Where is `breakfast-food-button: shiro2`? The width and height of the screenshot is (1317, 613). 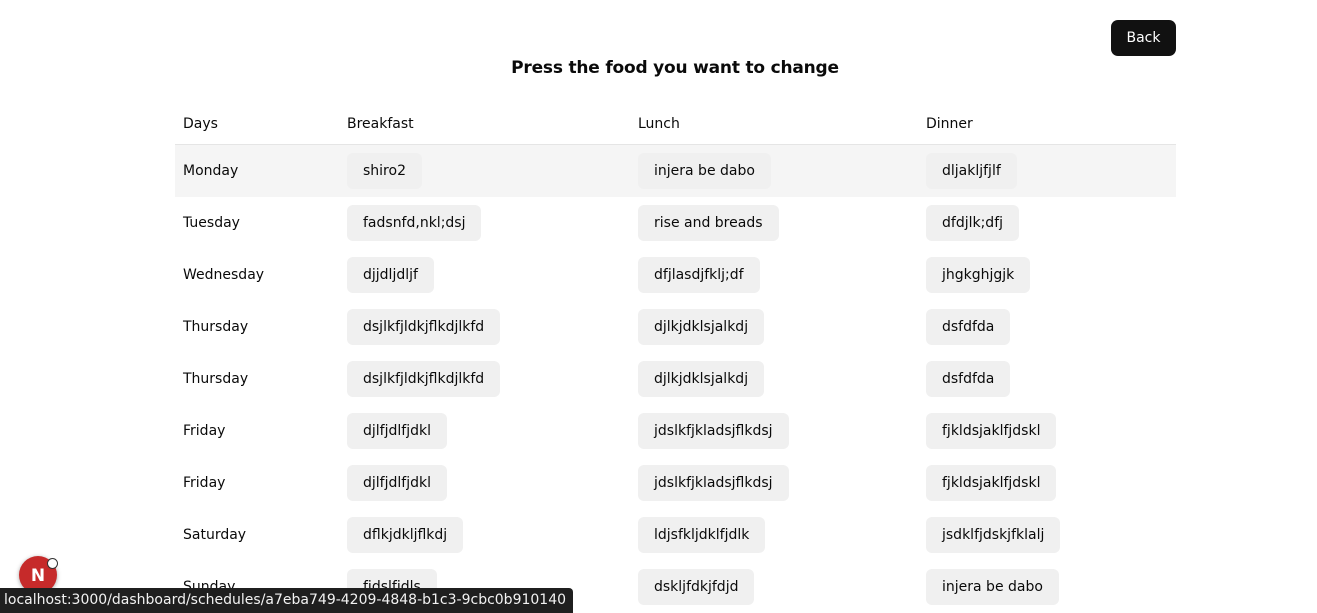
breakfast-food-button: shiro2 is located at coordinates (384, 171).